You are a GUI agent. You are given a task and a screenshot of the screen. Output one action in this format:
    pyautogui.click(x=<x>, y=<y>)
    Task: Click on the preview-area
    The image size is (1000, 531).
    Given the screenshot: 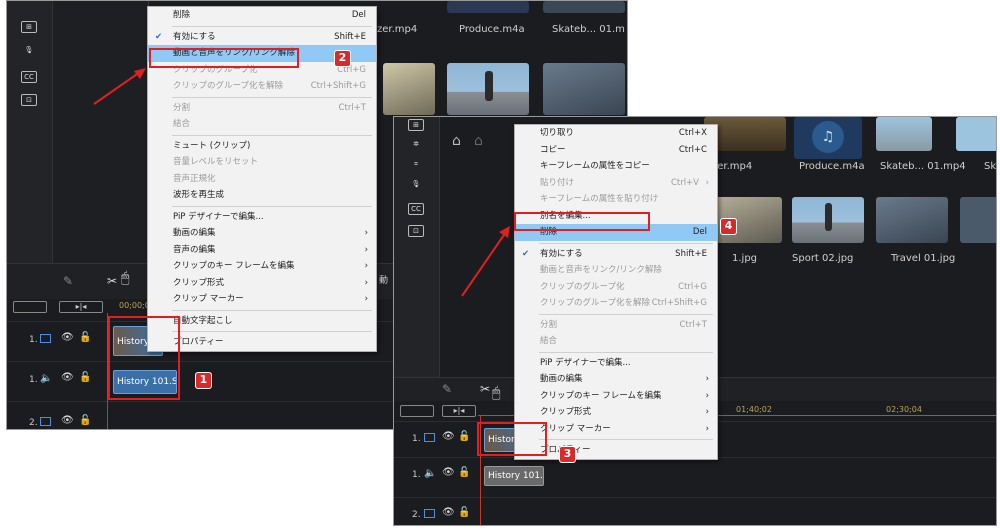 What is the action you would take?
    pyautogui.click(x=101, y=132)
    